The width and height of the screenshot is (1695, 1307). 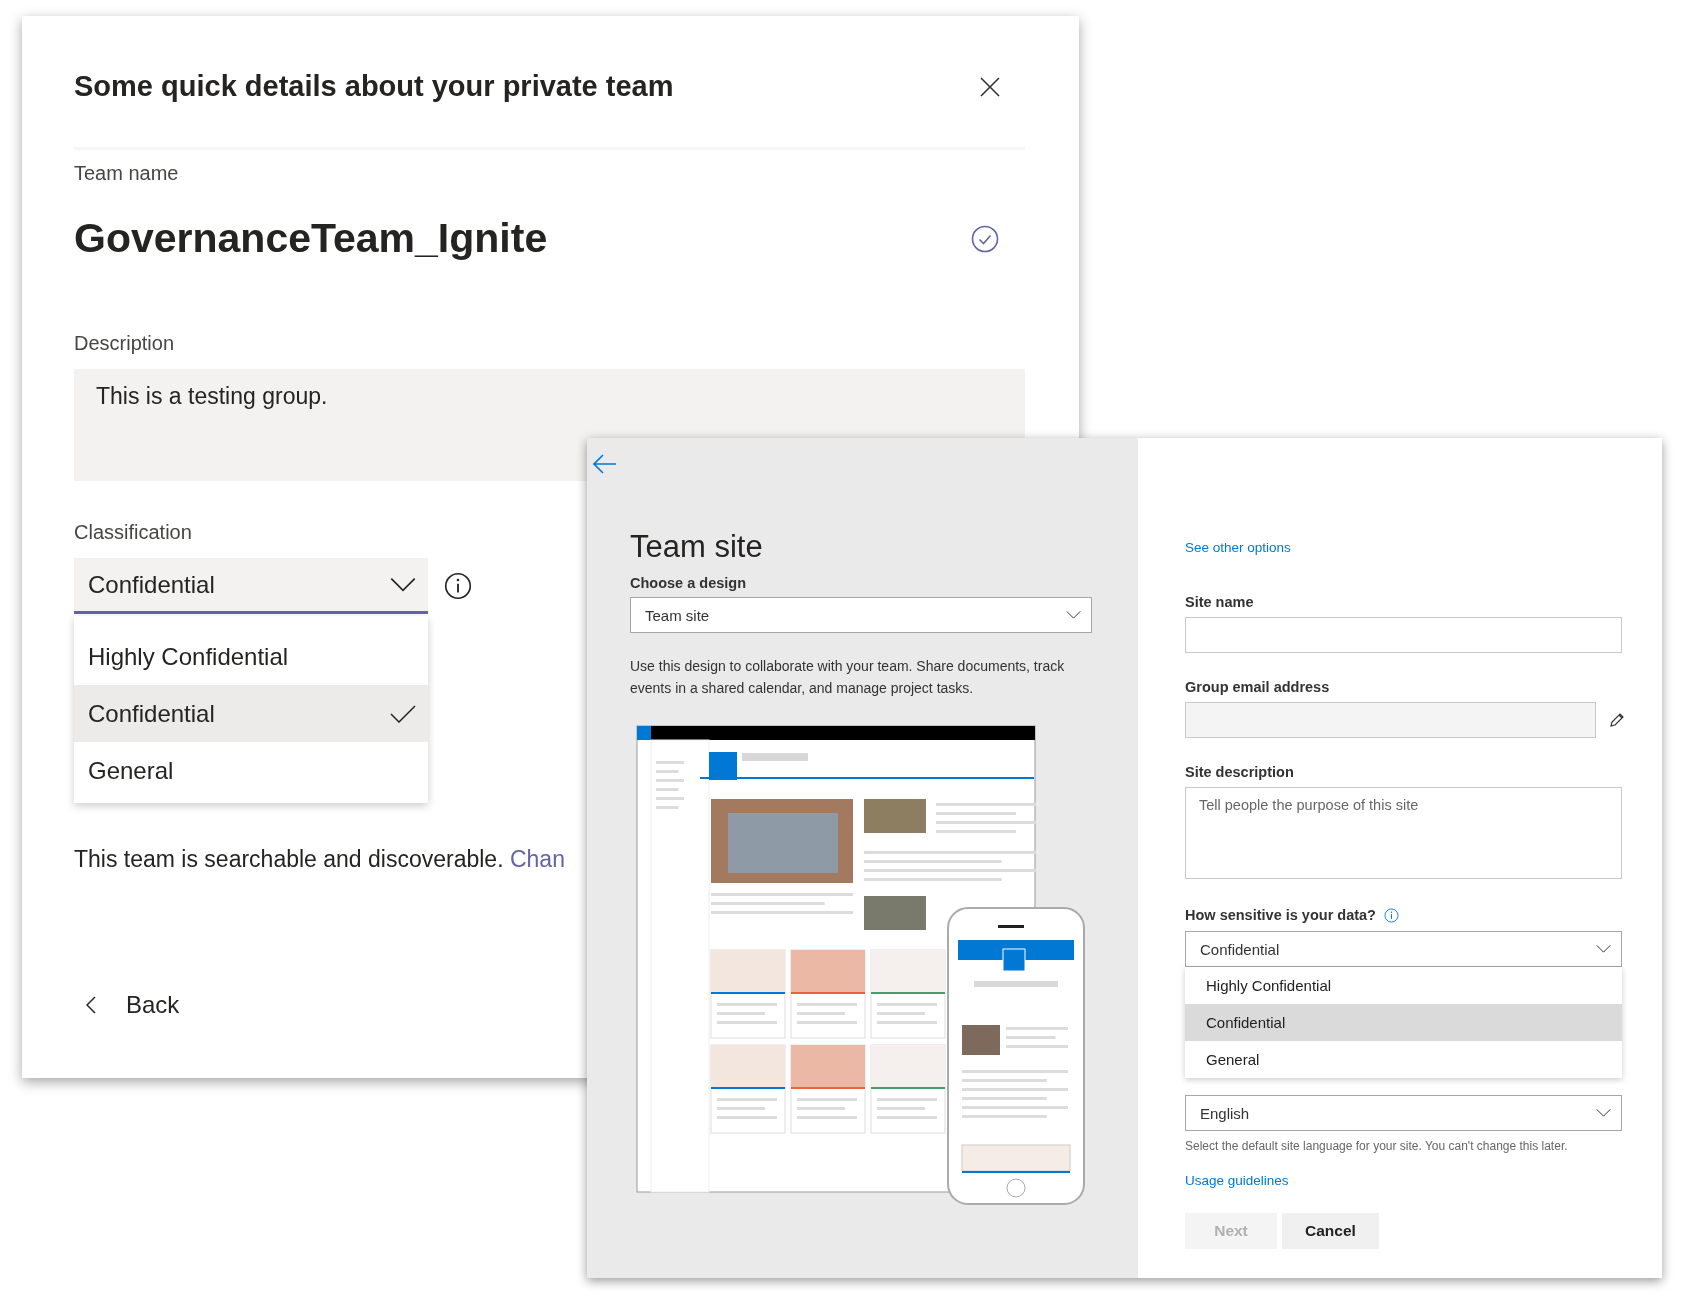 What do you see at coordinates (1240, 772) in the screenshot?
I see `field-label: Site description` at bounding box center [1240, 772].